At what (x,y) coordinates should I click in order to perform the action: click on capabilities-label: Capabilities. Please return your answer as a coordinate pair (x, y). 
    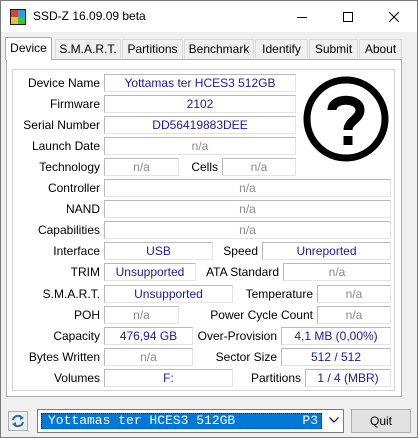
    Looking at the image, I should click on (68, 230).